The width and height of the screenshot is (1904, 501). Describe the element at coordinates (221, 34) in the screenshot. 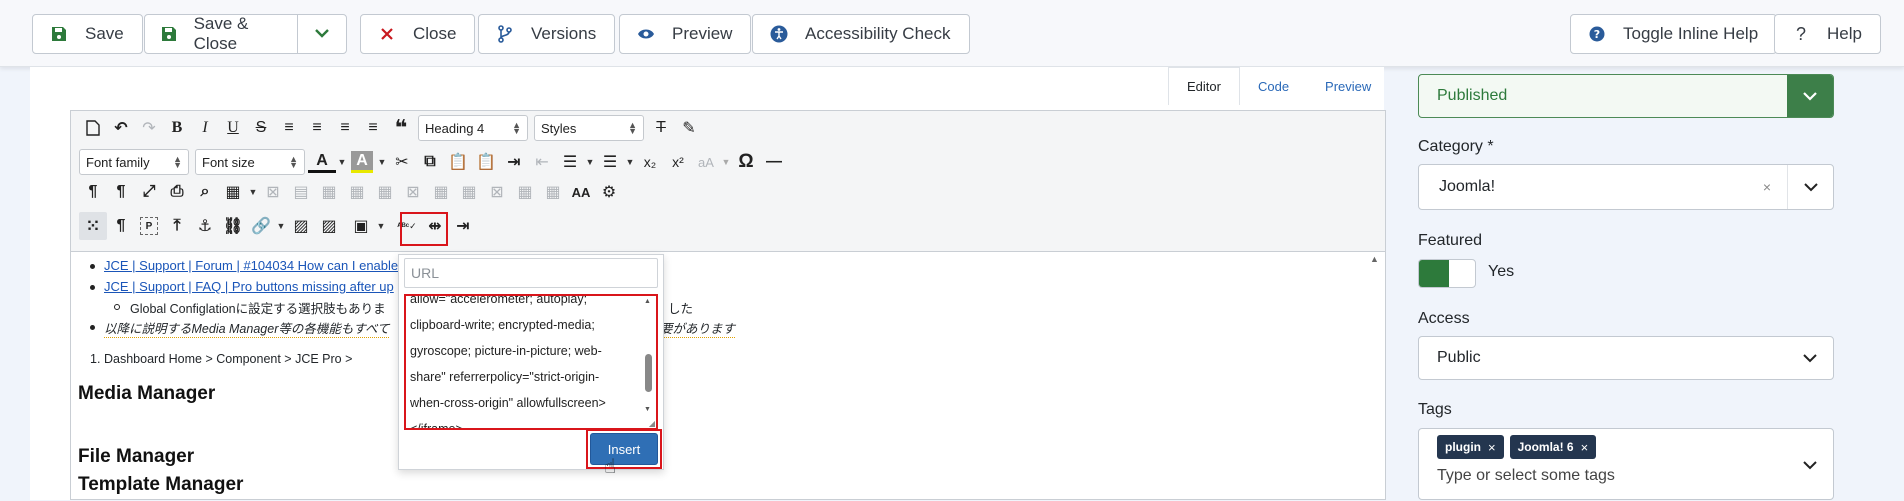

I see `save-close-button: Save & Close` at that location.